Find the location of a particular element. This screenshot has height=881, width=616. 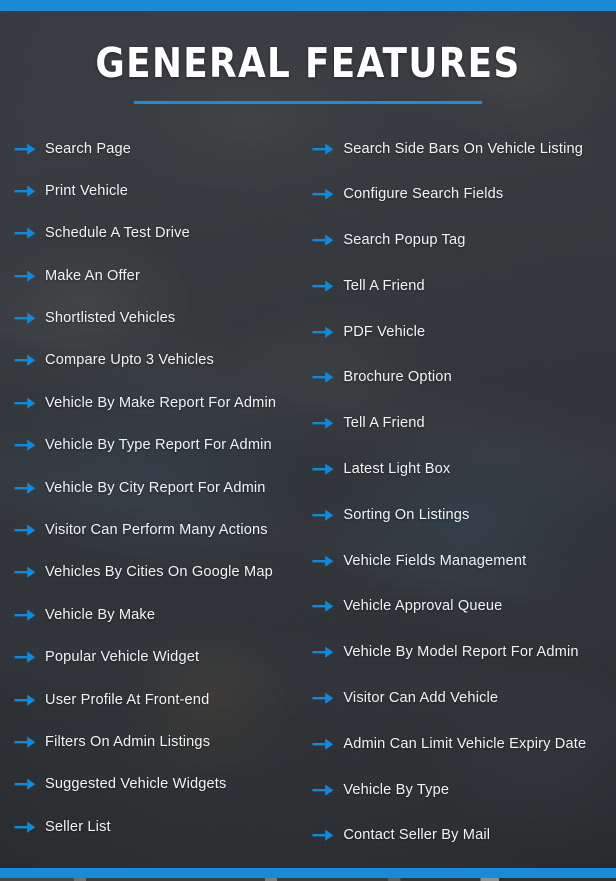

feature-item: Vehicles By Cities On Google Map is located at coordinates (158, 572).